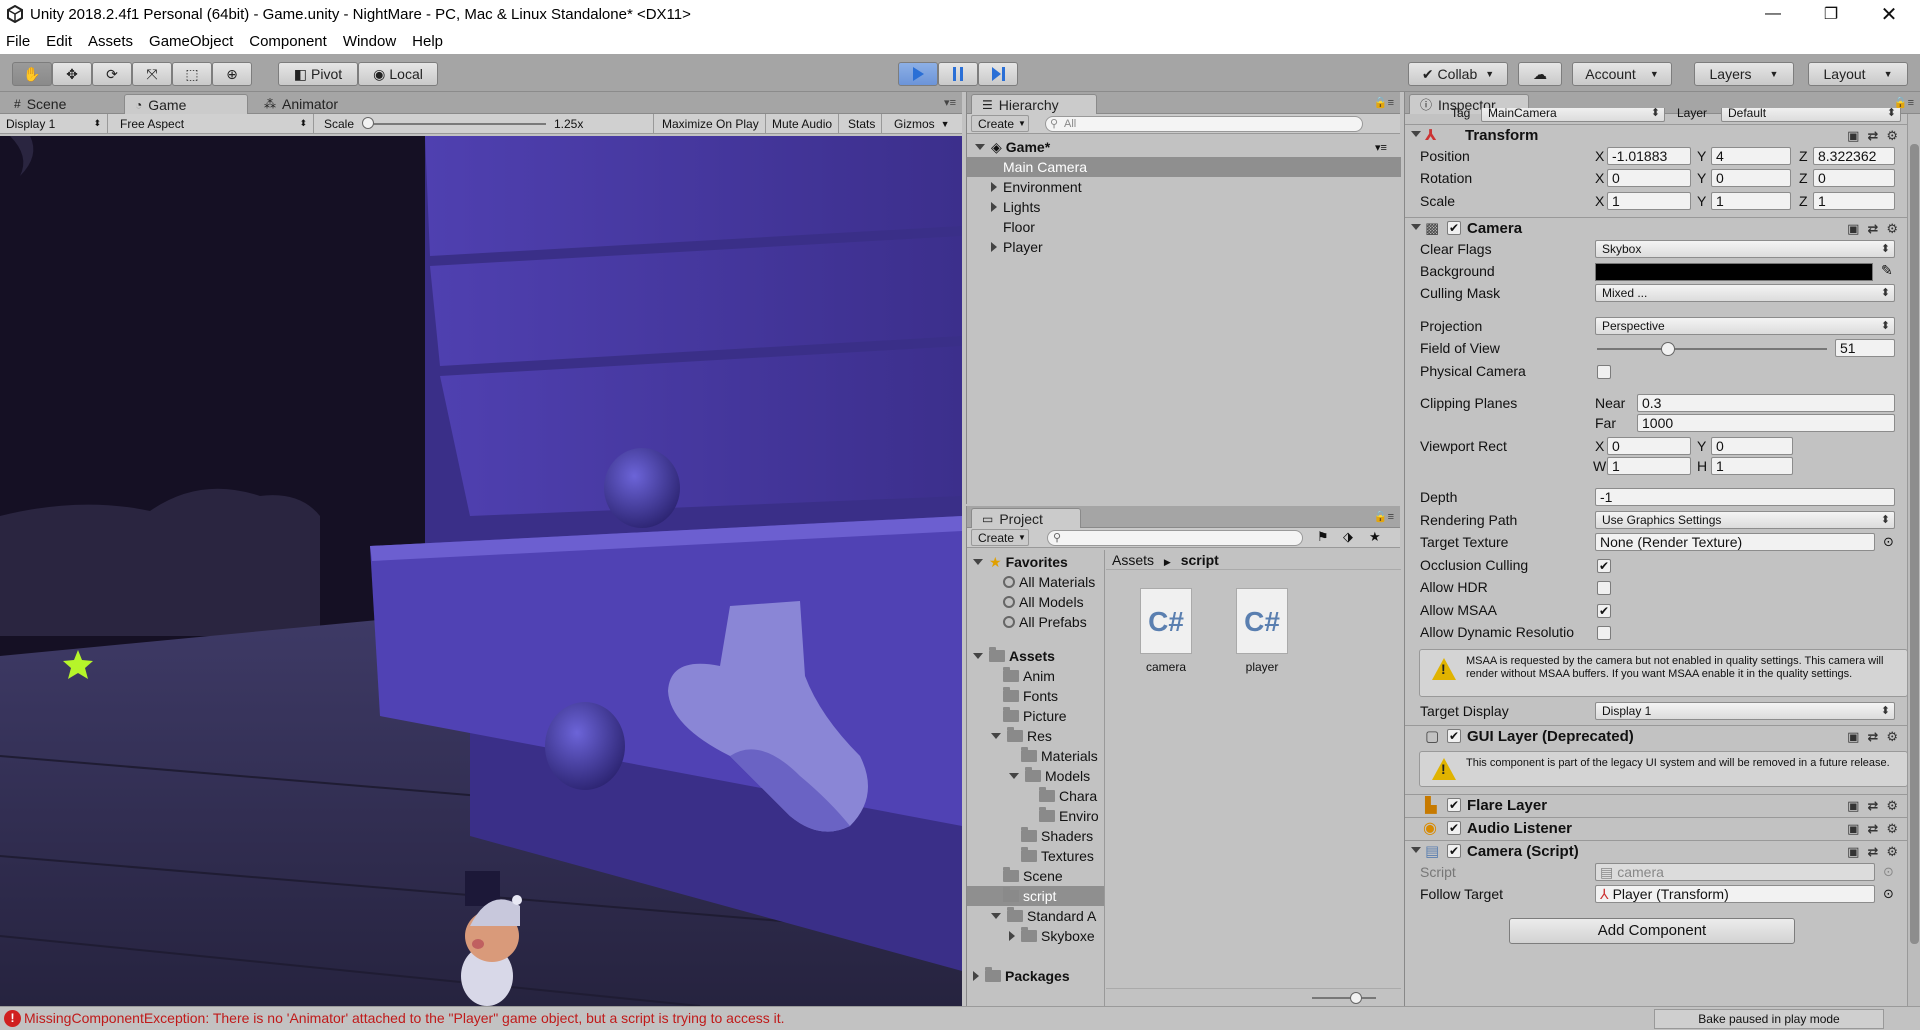 The width and height of the screenshot is (1920, 1030). Describe the element at coordinates (1045, 622) in the screenshot. I see `favorite-all-prefabs: All Prefabs` at that location.